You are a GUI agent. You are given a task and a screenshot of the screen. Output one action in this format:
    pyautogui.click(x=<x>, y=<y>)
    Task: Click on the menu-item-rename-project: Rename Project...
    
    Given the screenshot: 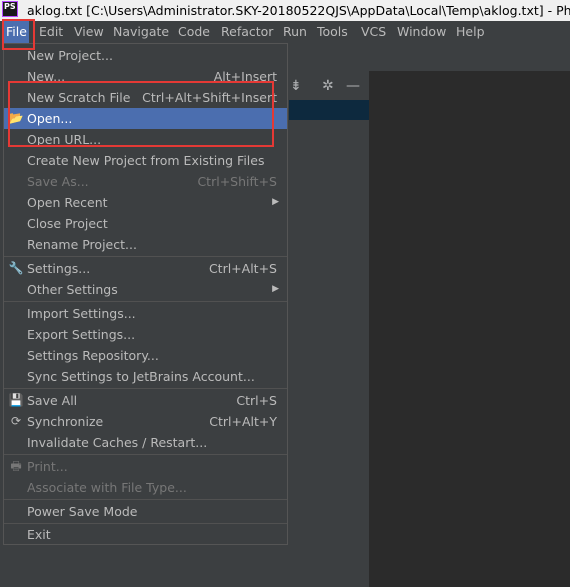 What is the action you would take?
    pyautogui.click(x=145, y=244)
    